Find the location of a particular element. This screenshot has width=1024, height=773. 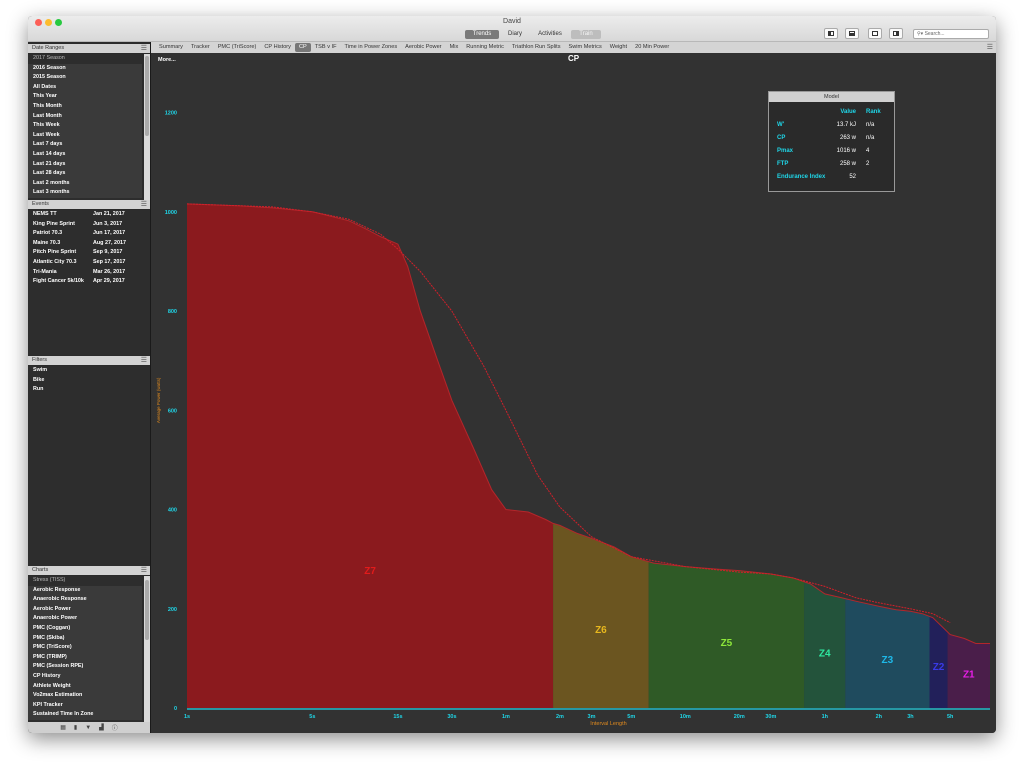

tiled-view-button is located at coordinates (896, 33).